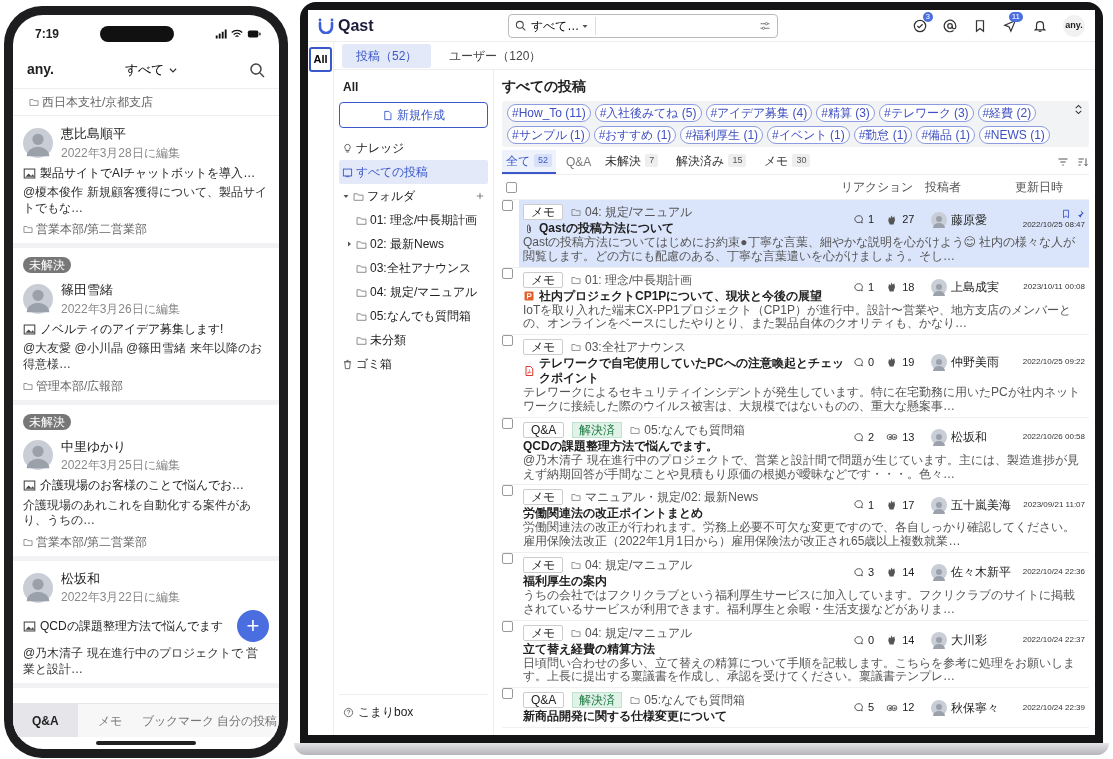 The image size is (1113, 759). What do you see at coordinates (926, 113) in the screenshot?
I see `tag-chip: #テレワーク (3)` at bounding box center [926, 113].